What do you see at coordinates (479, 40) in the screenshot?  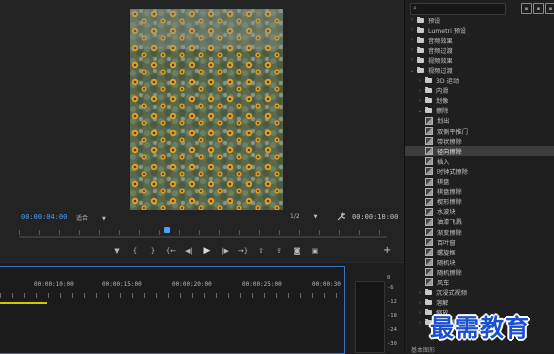 I see `effect-folder: › 音频效果` at bounding box center [479, 40].